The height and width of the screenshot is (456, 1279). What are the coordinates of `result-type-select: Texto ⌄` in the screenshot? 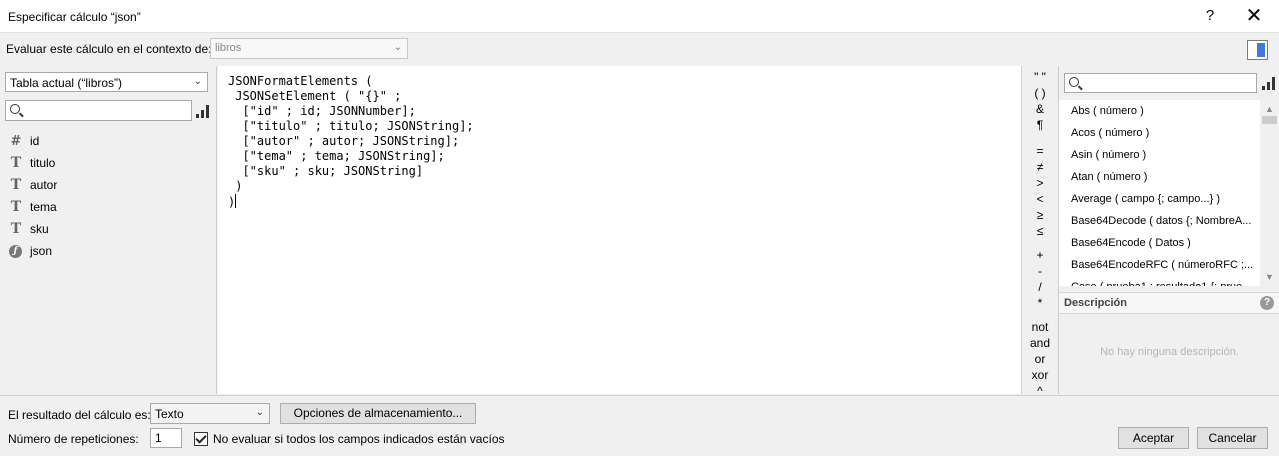 It's located at (210, 413).